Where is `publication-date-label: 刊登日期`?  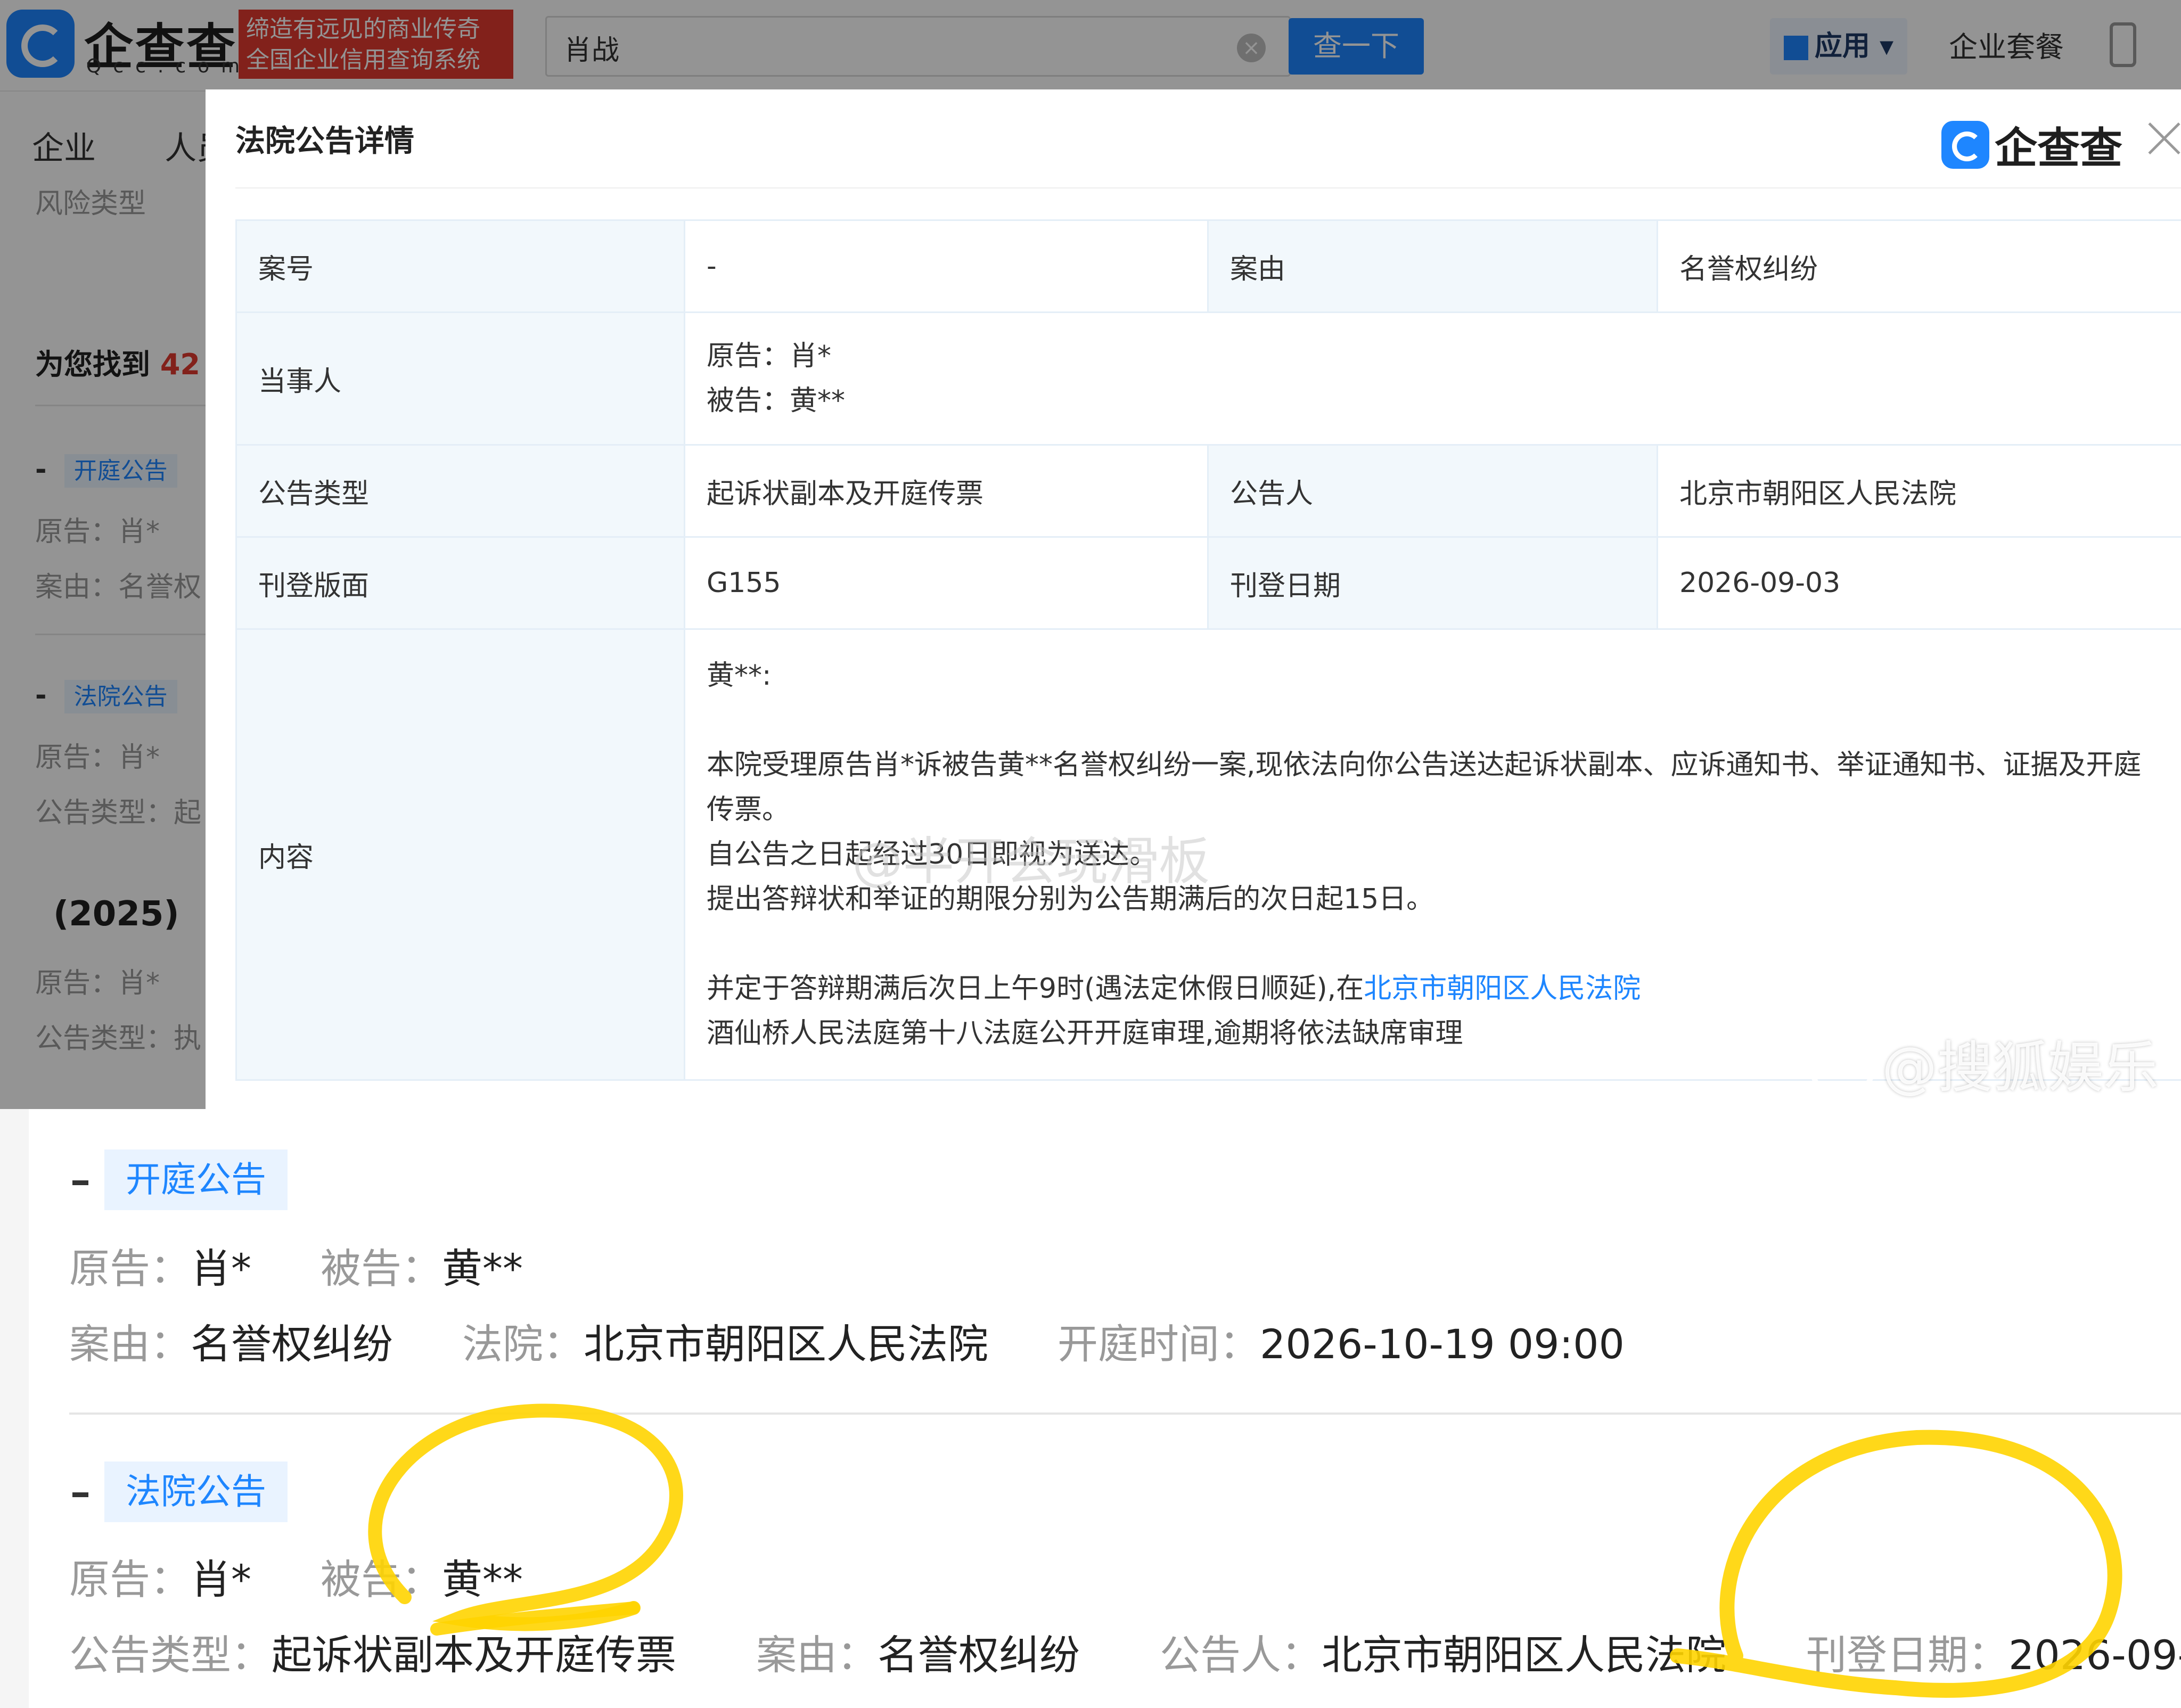
publication-date-label: 刊登日期 is located at coordinates (1432, 583).